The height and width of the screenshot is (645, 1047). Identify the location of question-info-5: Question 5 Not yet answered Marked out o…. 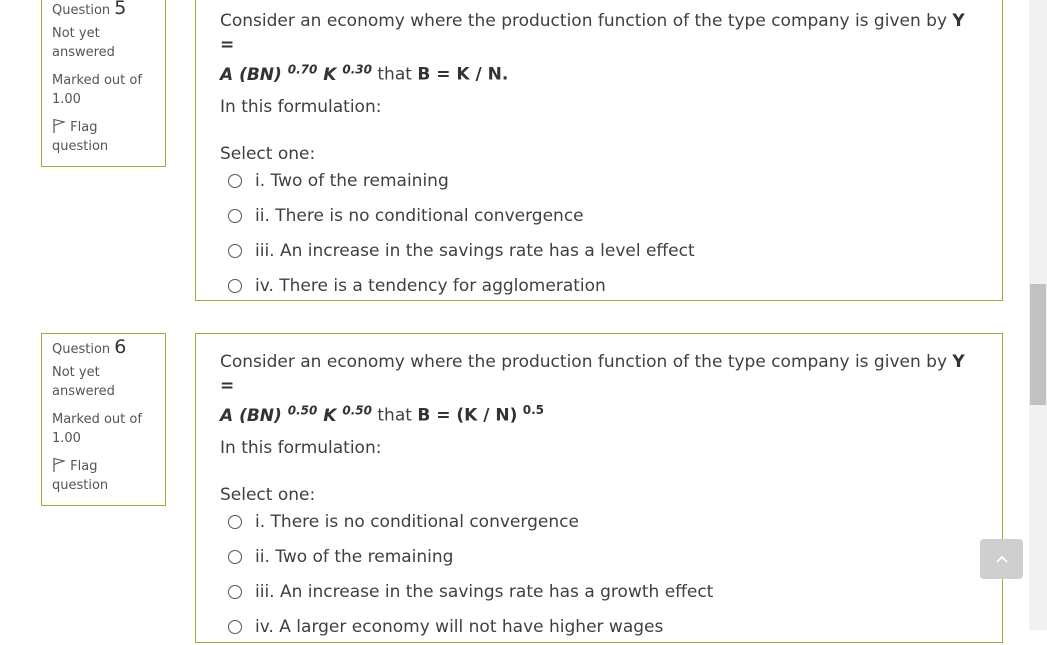
(103, 83).